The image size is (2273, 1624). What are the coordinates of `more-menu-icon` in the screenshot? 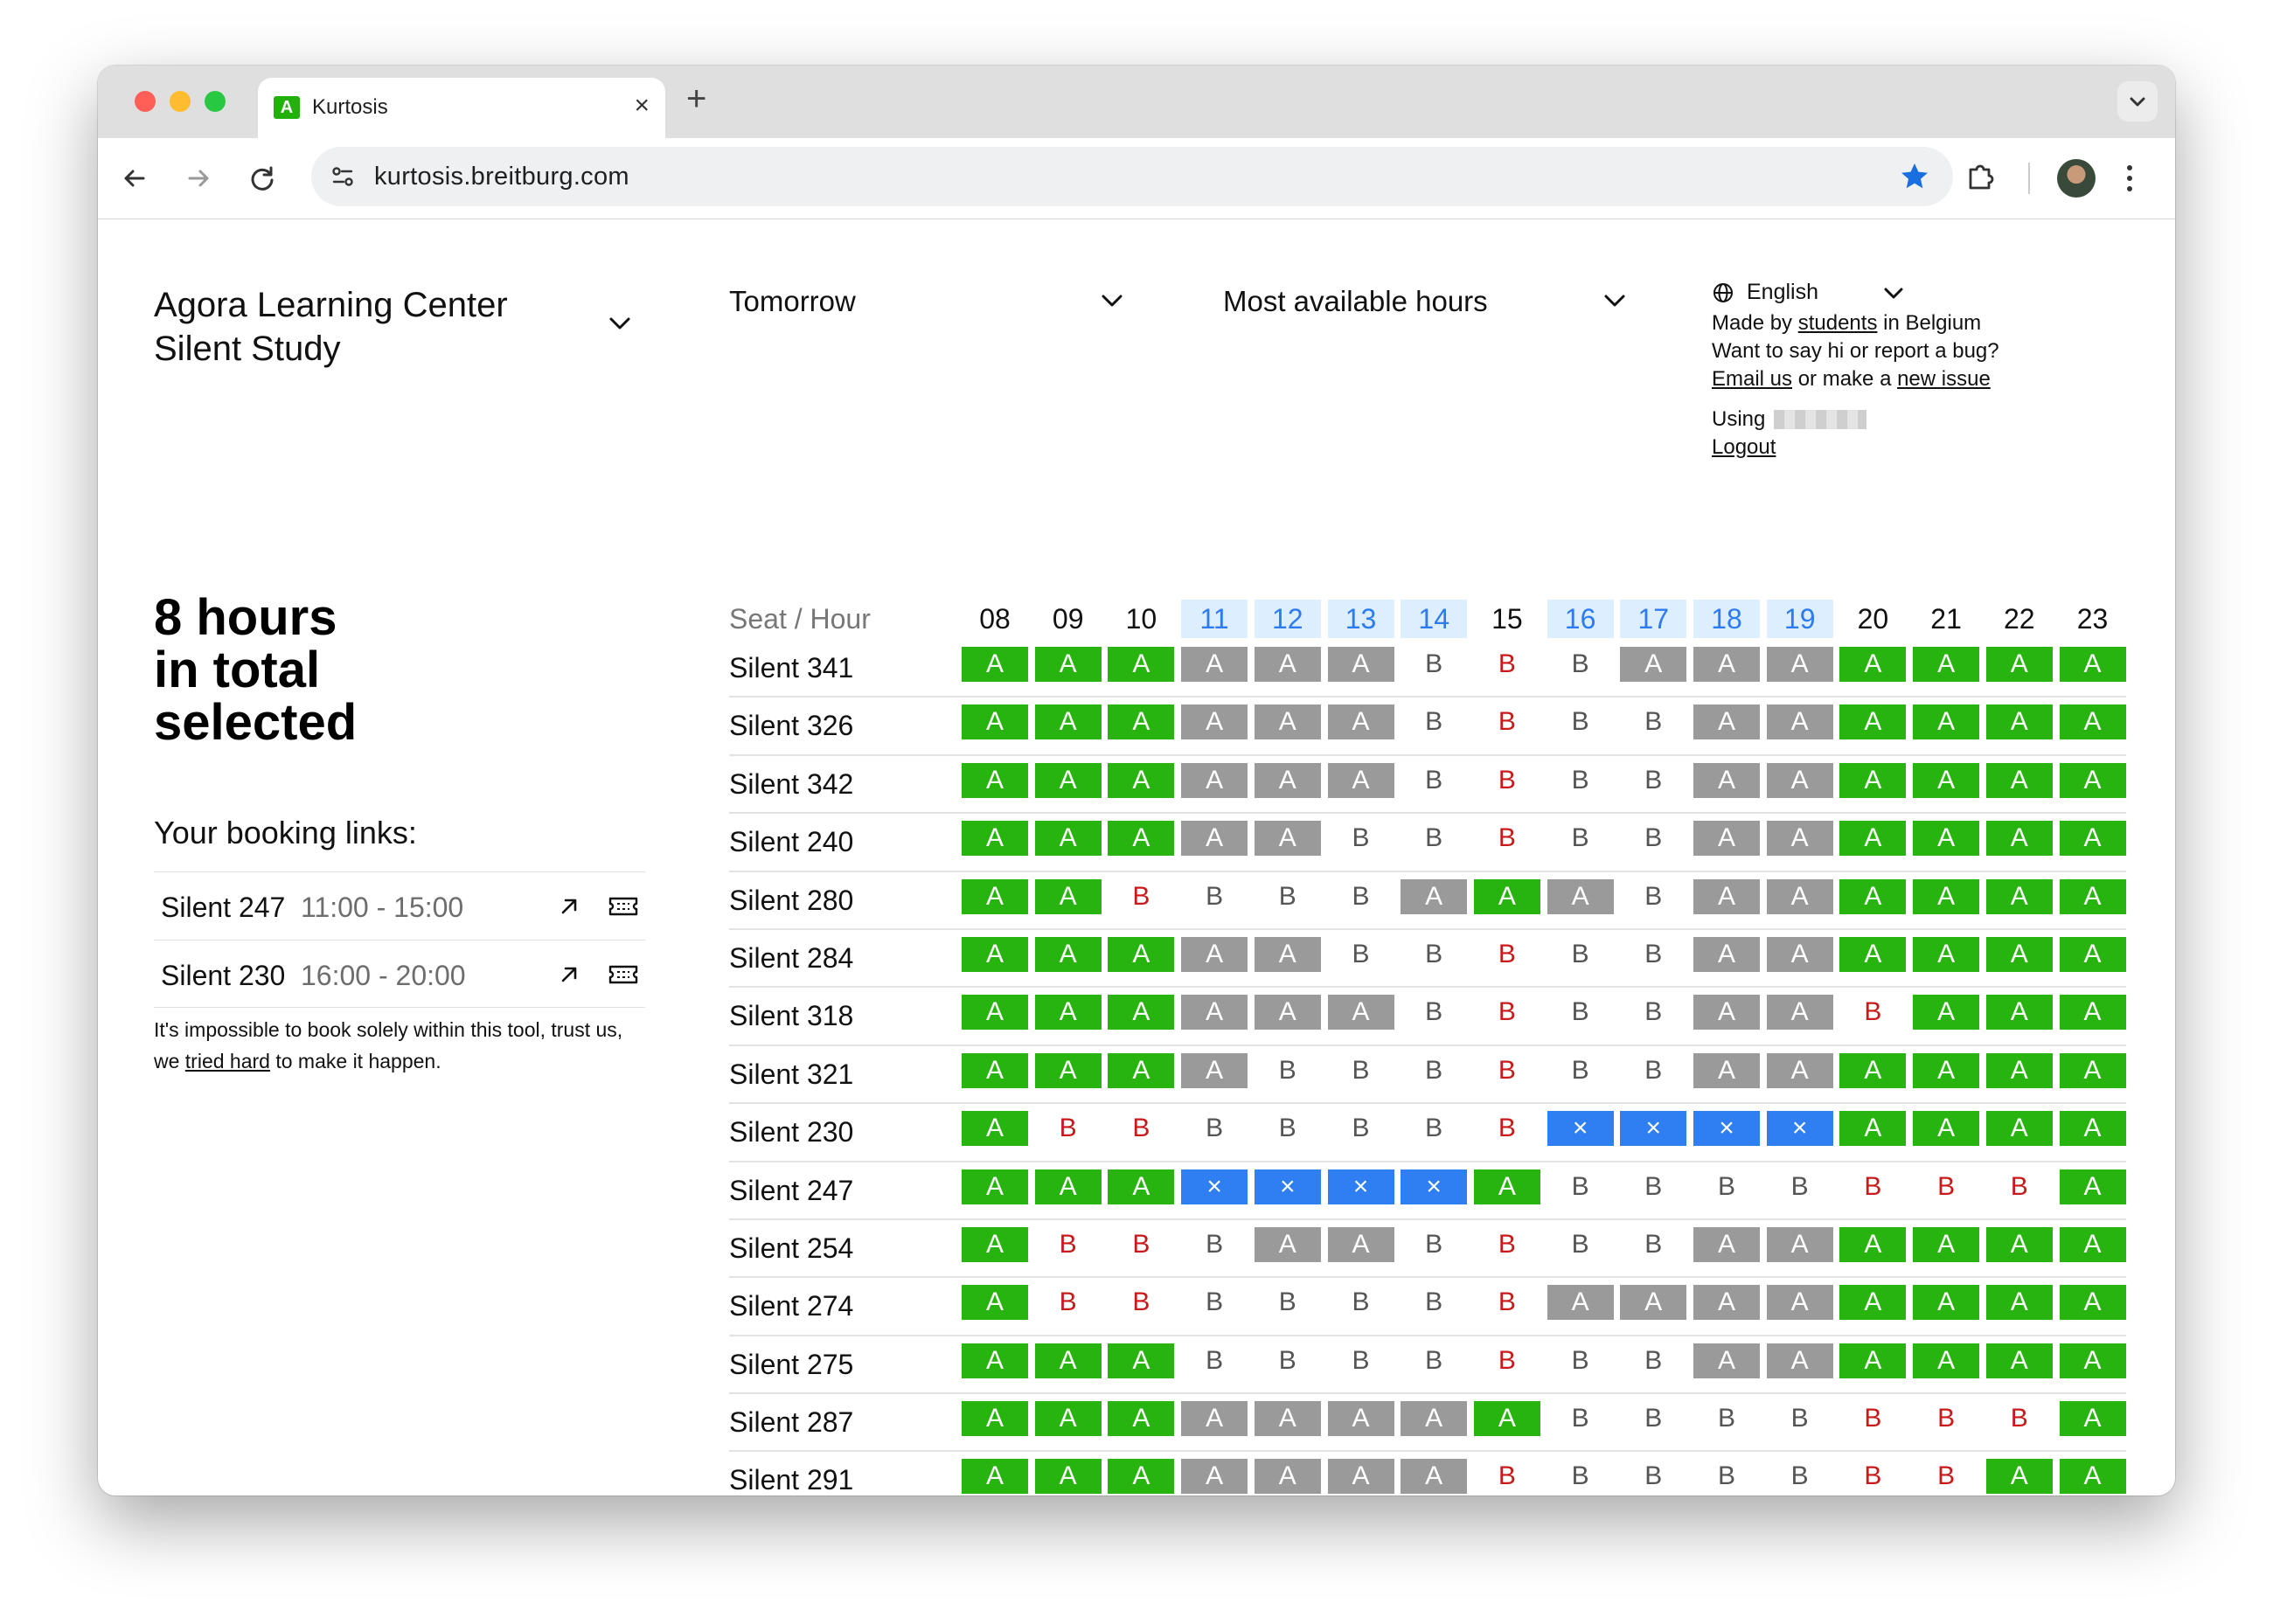 It's located at (2129, 178).